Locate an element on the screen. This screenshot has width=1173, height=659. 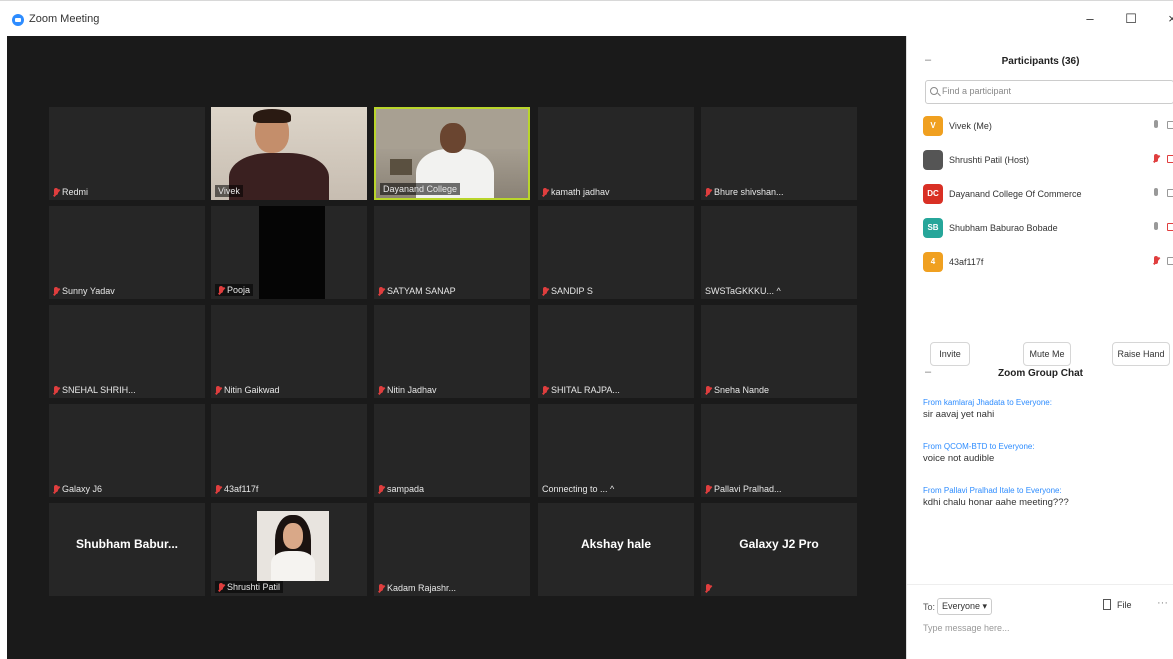
video-tile: Connecting to ... ^ is located at coordinates (616, 450).